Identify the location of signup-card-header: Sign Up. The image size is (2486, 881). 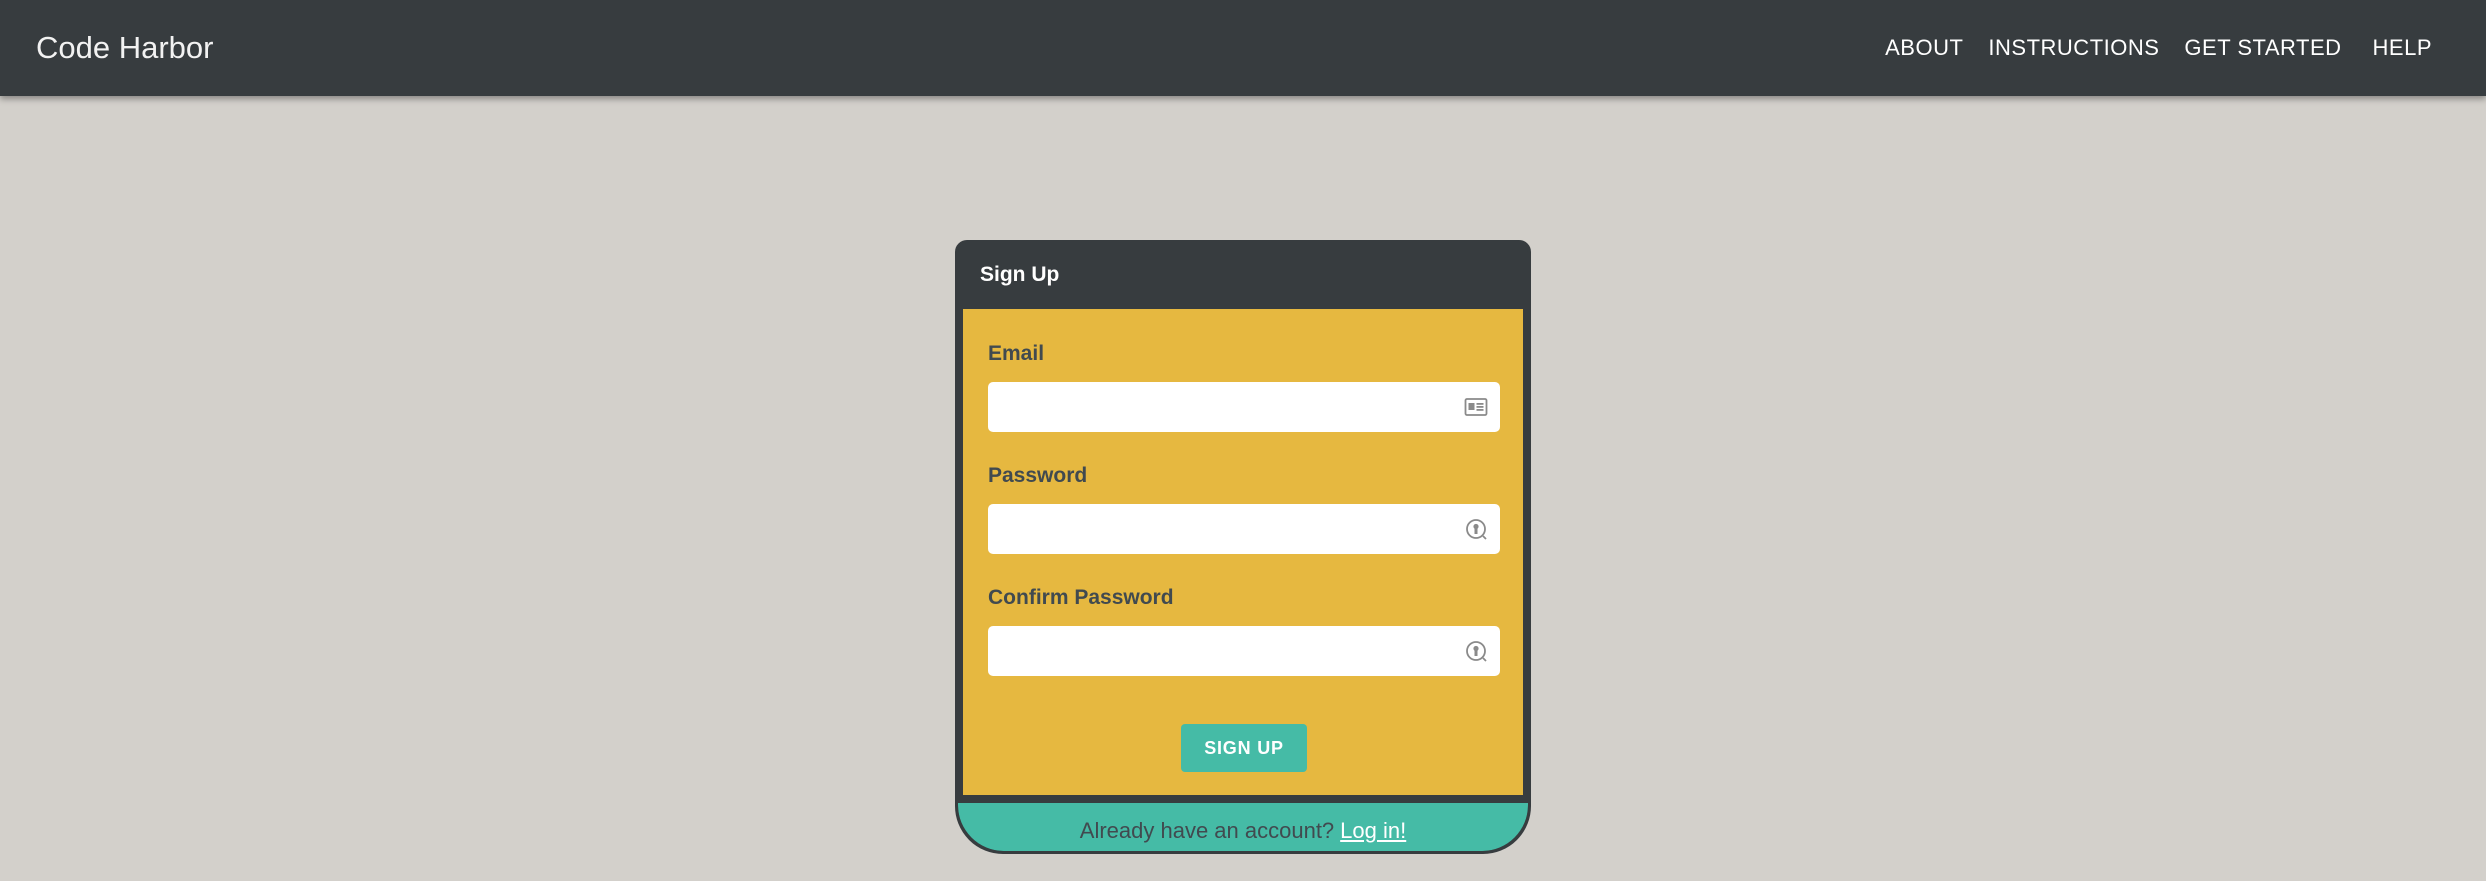
(1243, 274).